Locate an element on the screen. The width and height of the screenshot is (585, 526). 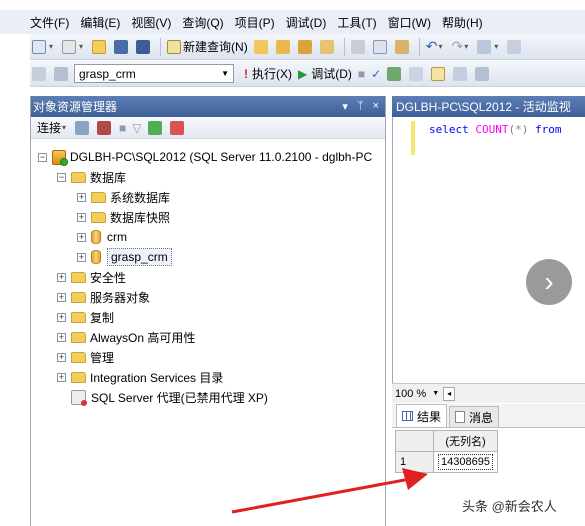
annotation-arrow is located at coordinates (329, 491).